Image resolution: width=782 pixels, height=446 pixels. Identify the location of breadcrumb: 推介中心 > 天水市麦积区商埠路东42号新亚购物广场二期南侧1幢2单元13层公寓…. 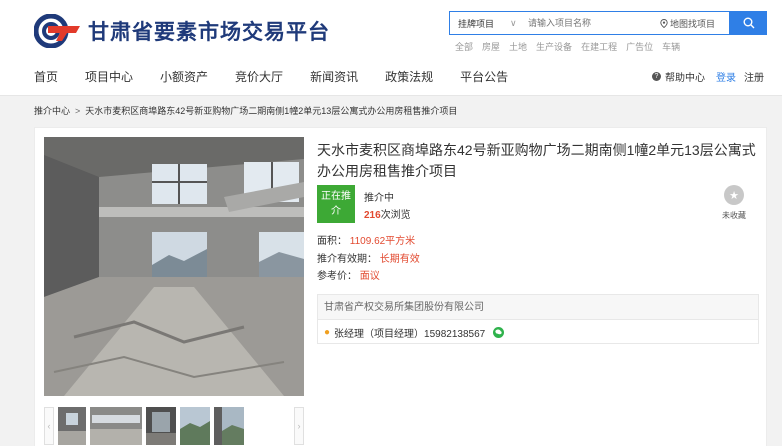
(245, 110).